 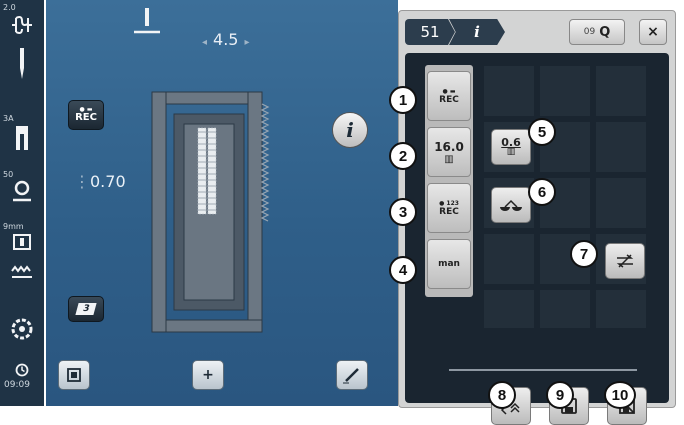 I want to click on callout-7: 7, so click(x=584, y=254).